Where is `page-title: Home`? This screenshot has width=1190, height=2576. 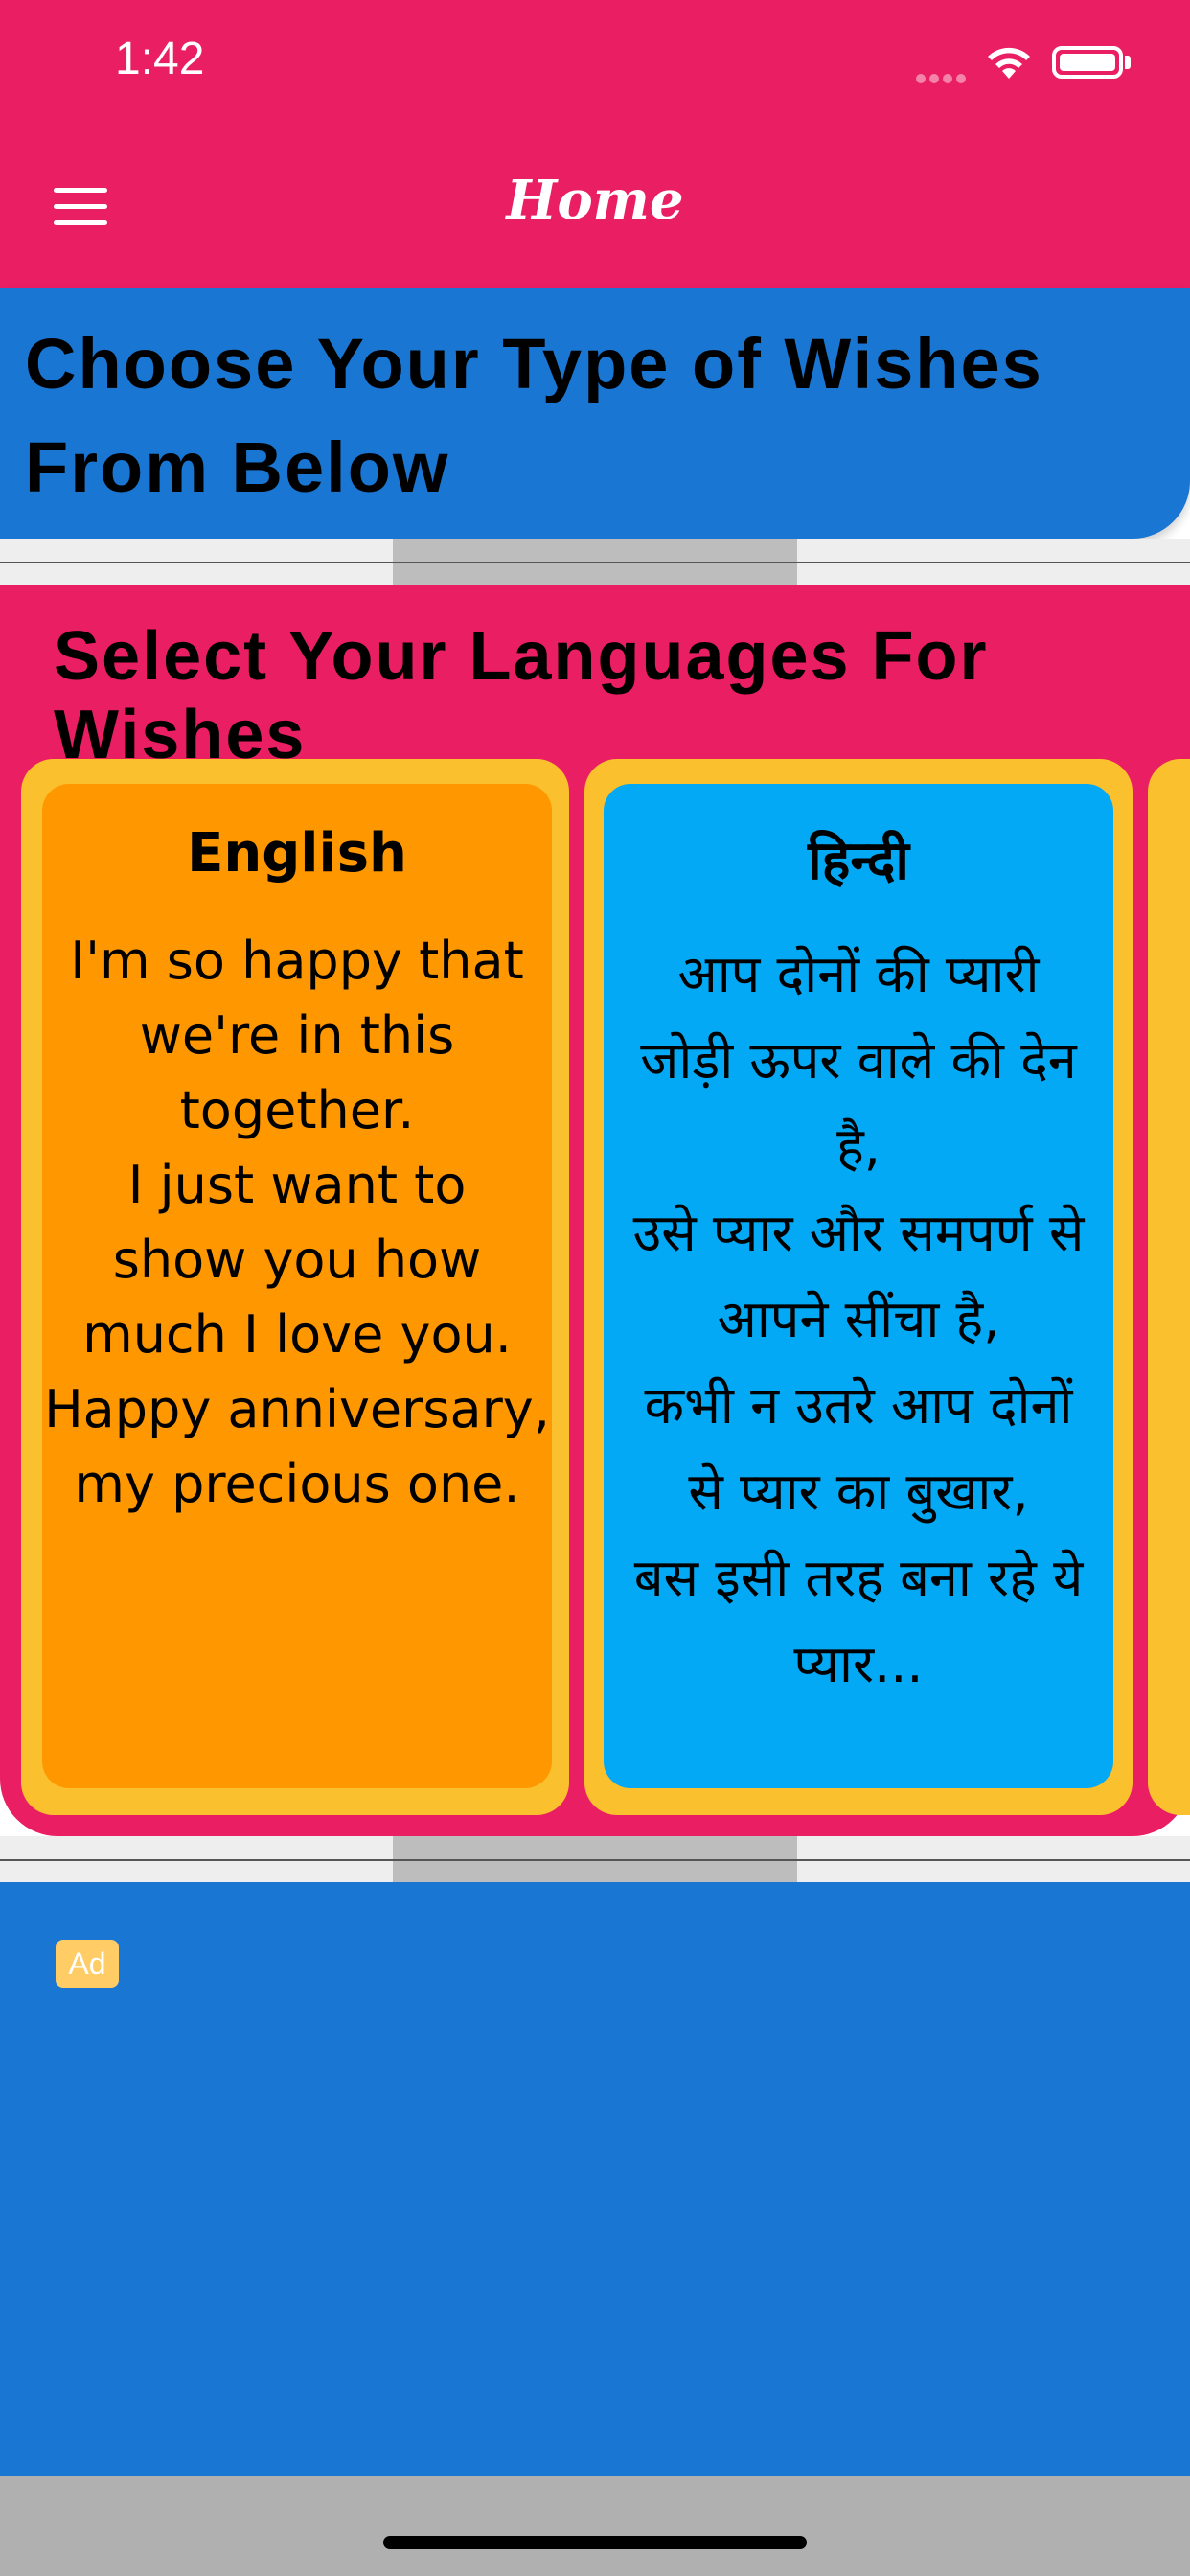
page-title: Home is located at coordinates (595, 200).